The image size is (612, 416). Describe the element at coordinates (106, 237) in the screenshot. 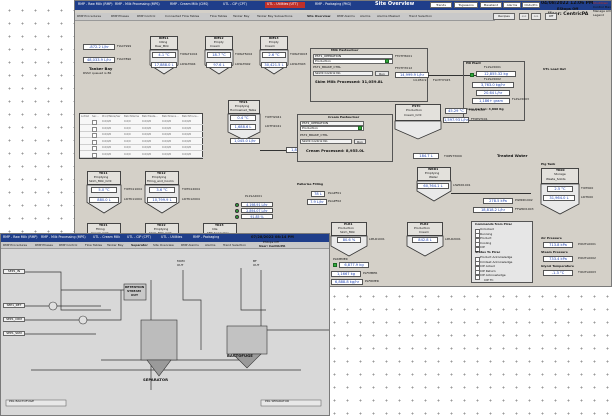

I see `sub-tab-3: UTL - Cream Milk` at that location.